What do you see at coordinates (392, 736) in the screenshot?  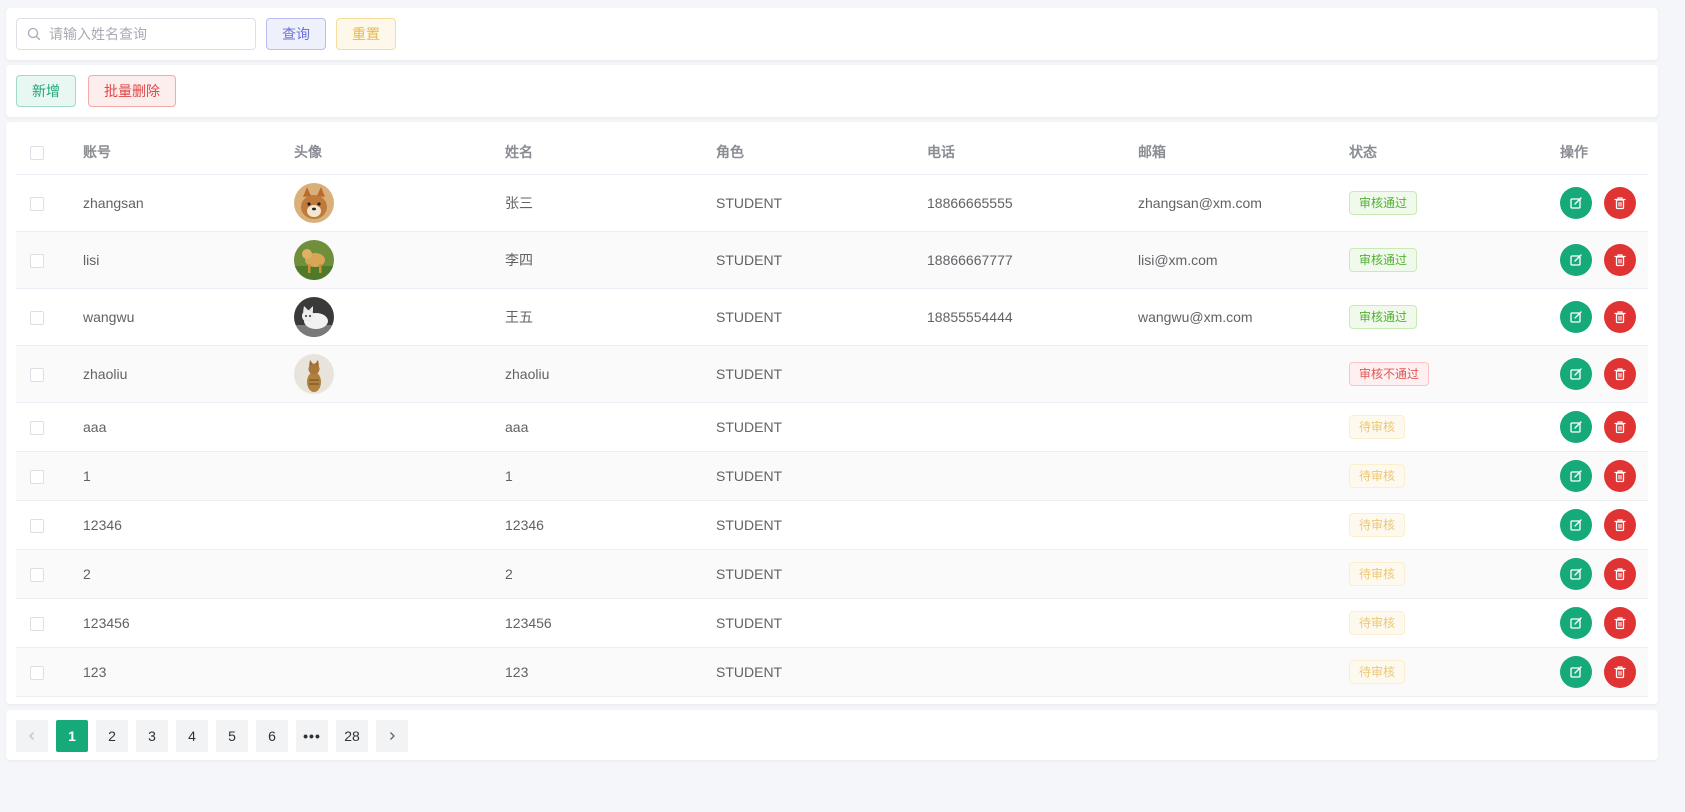 I see `next-page-button` at bounding box center [392, 736].